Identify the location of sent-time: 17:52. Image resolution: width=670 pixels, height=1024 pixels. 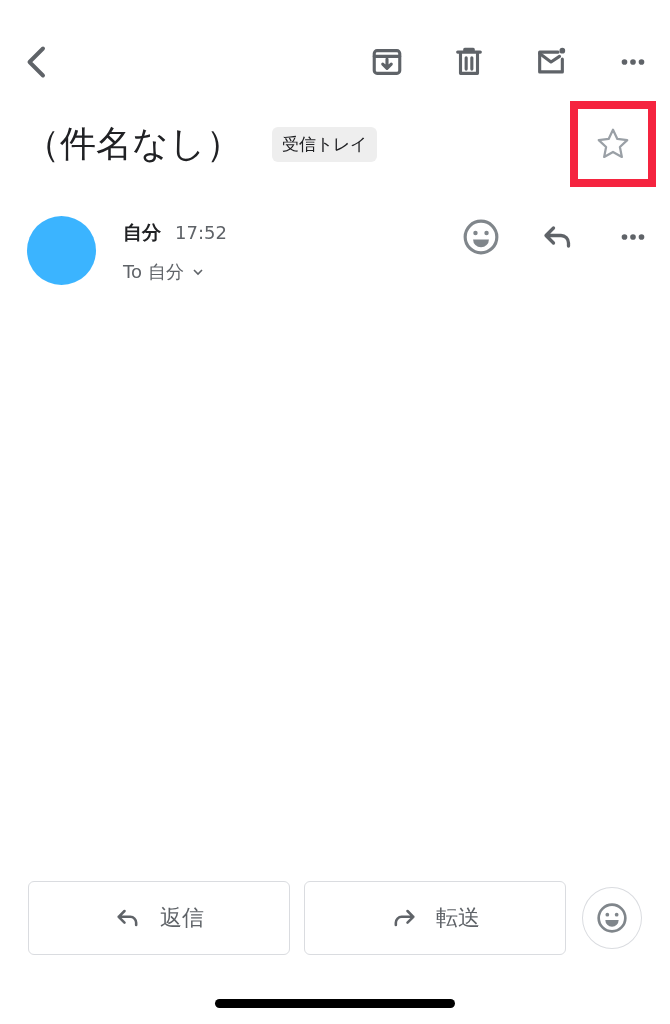
(201, 232).